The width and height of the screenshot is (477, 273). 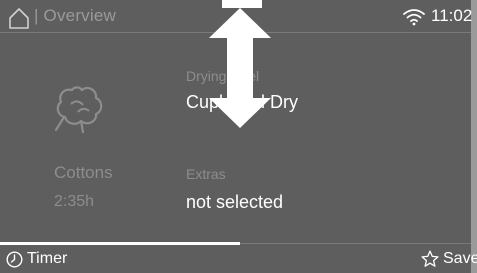 I want to click on extras-label: Extras, so click(x=206, y=174).